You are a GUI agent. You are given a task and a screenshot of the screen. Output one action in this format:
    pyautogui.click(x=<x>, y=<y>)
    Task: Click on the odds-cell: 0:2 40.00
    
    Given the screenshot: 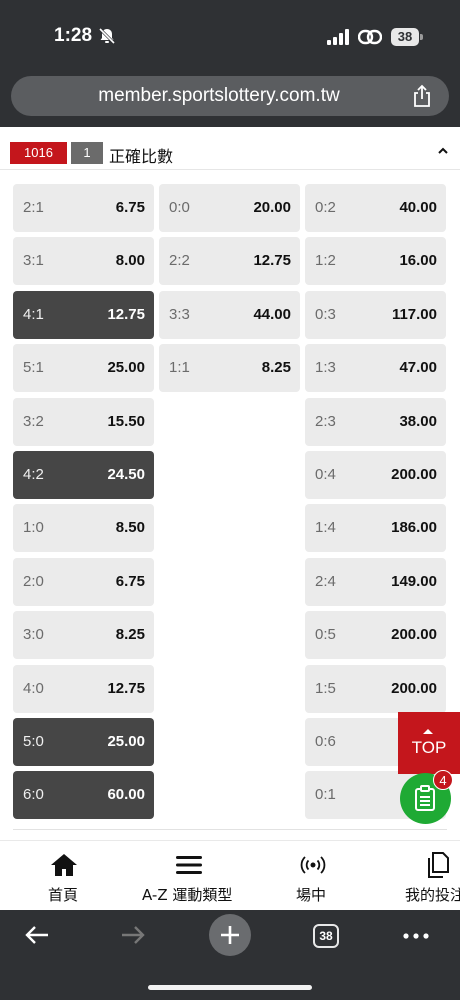 What is the action you would take?
    pyautogui.click(x=375, y=208)
    